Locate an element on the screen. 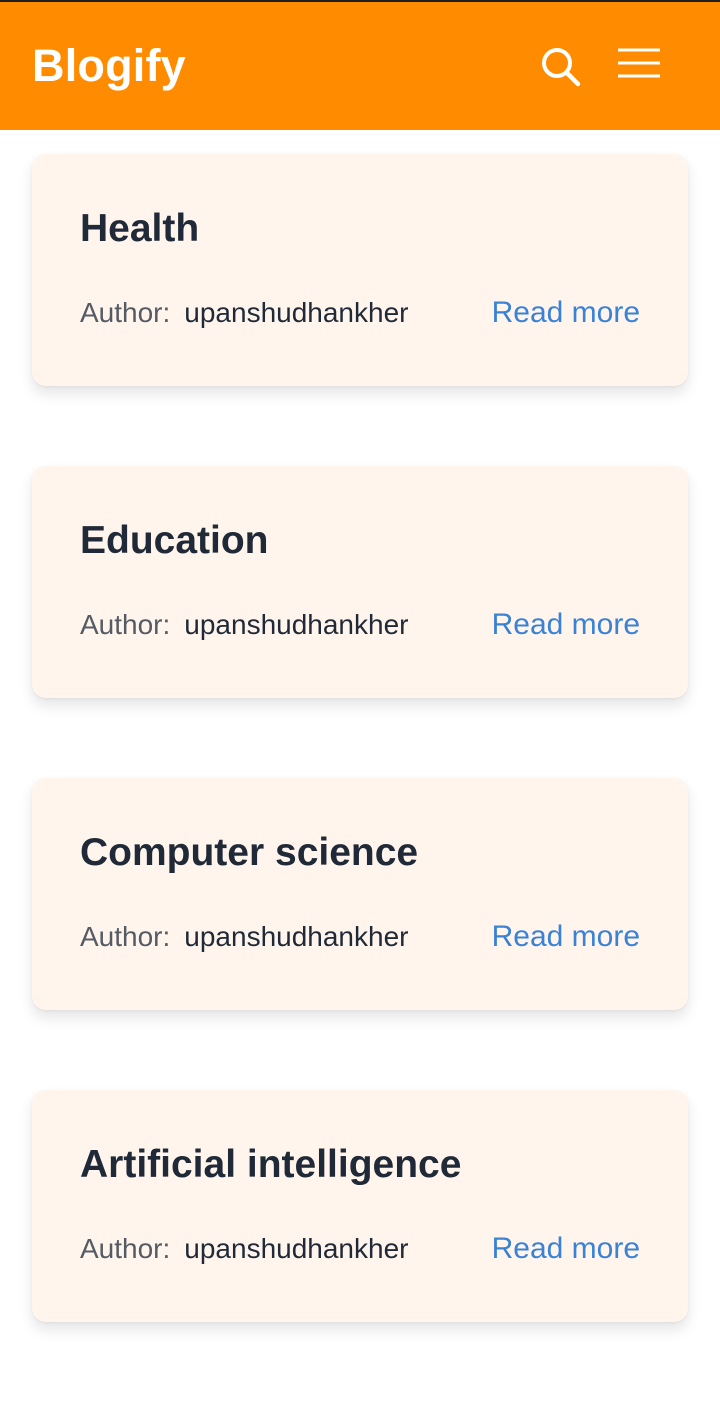 The height and width of the screenshot is (1402, 720). post-title: Education is located at coordinates (174, 540).